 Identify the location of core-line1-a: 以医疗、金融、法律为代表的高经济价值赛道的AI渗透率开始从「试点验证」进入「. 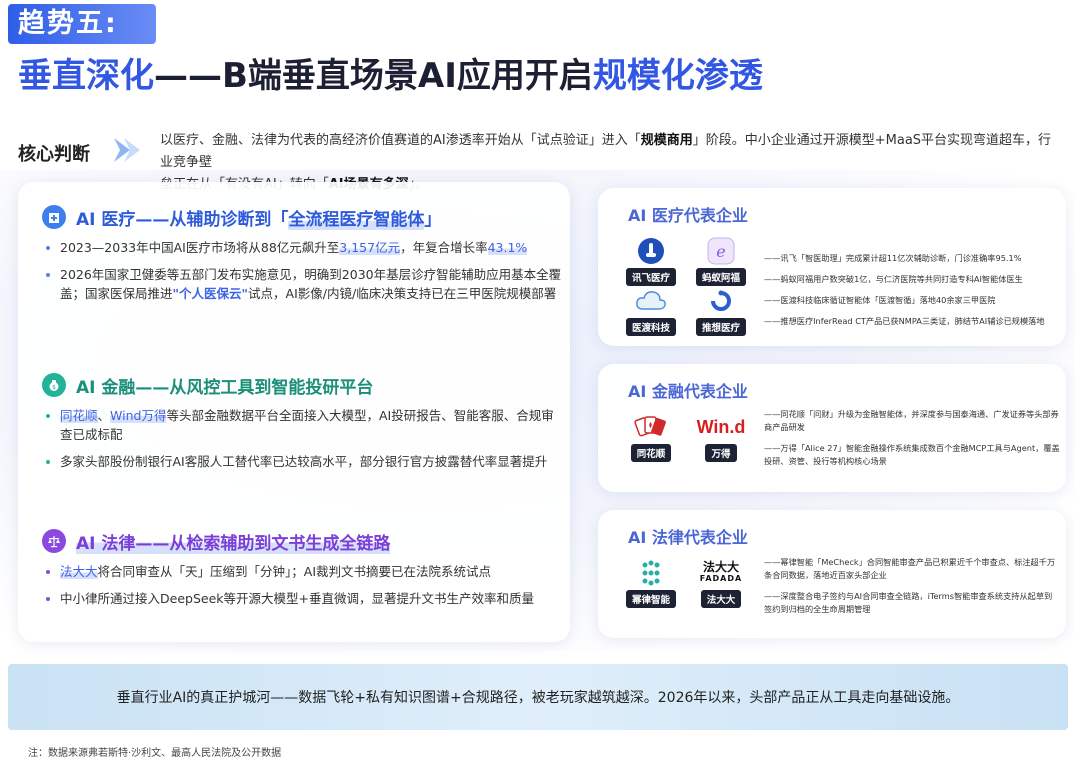
(400, 140).